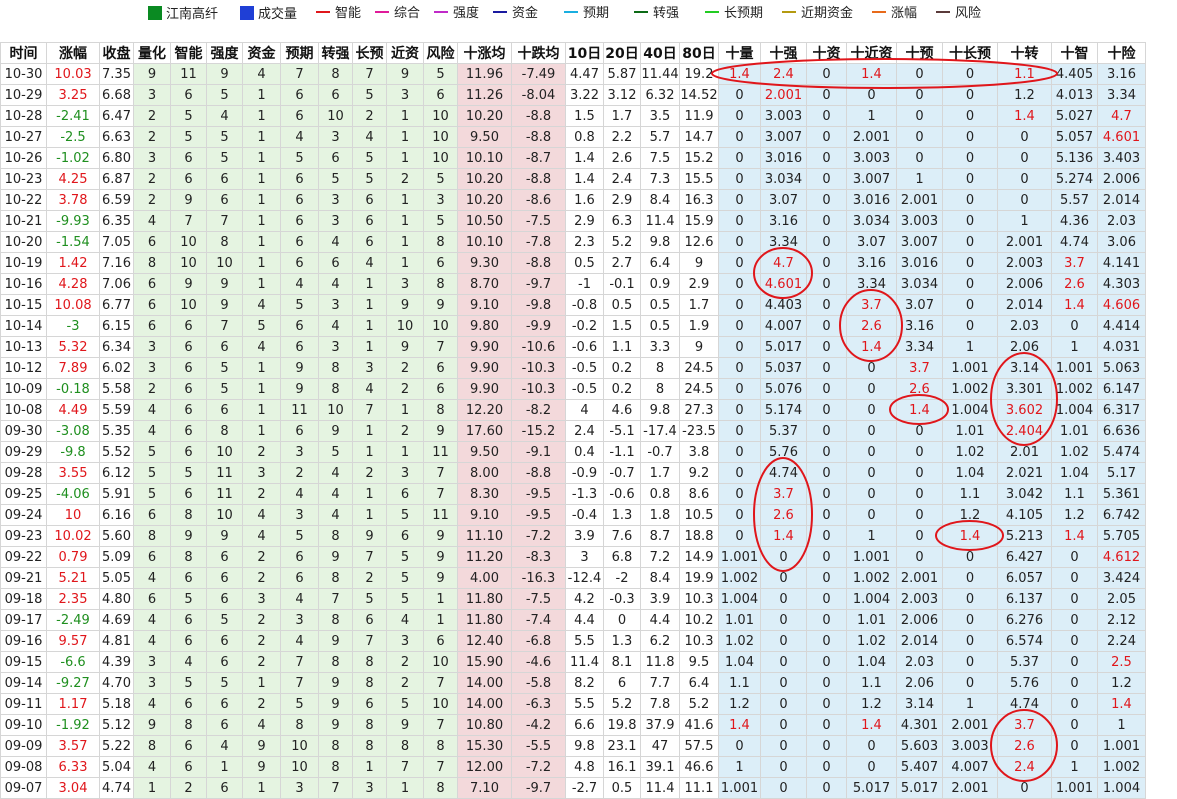 The image size is (1177, 799). I want to click on column-header: 十智, so click(1074, 53).